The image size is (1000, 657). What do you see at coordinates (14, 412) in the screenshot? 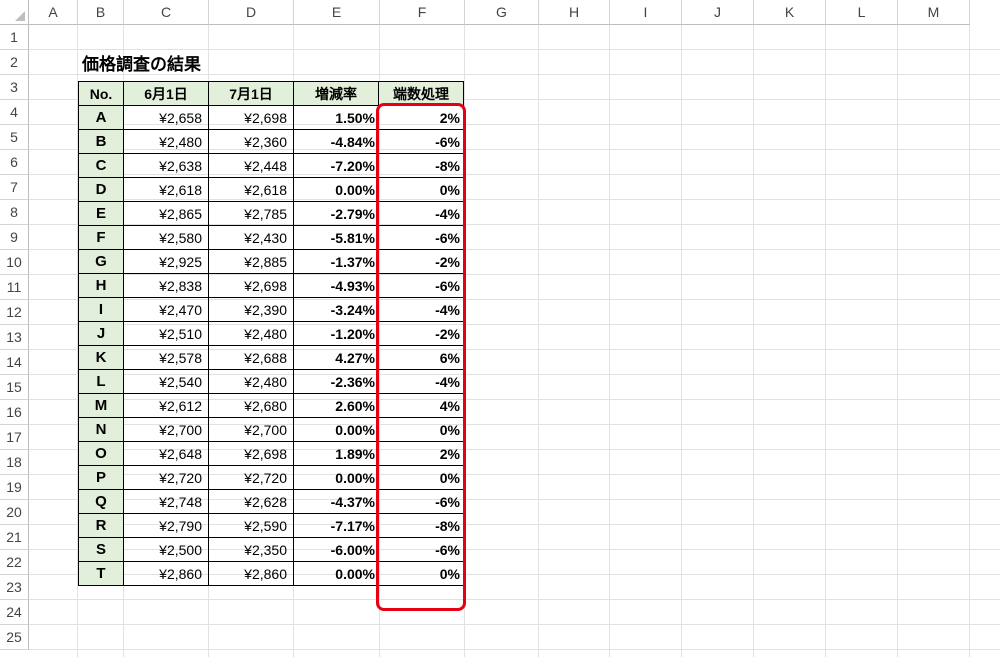
I see `row-header-16: 16` at bounding box center [14, 412].